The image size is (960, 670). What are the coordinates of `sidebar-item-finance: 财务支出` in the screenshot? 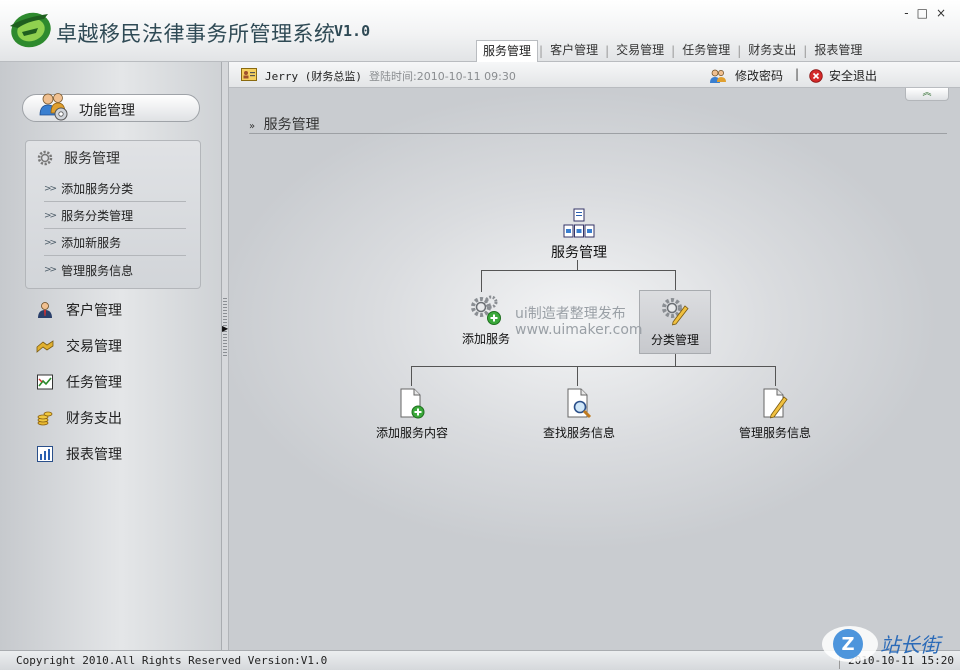 It's located at (79, 418).